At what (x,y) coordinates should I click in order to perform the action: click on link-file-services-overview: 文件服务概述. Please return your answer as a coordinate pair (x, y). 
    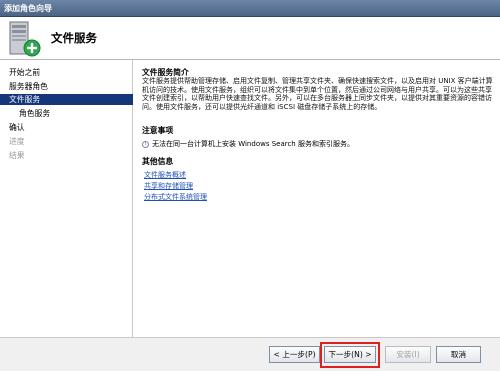
    Looking at the image, I should click on (165, 175).